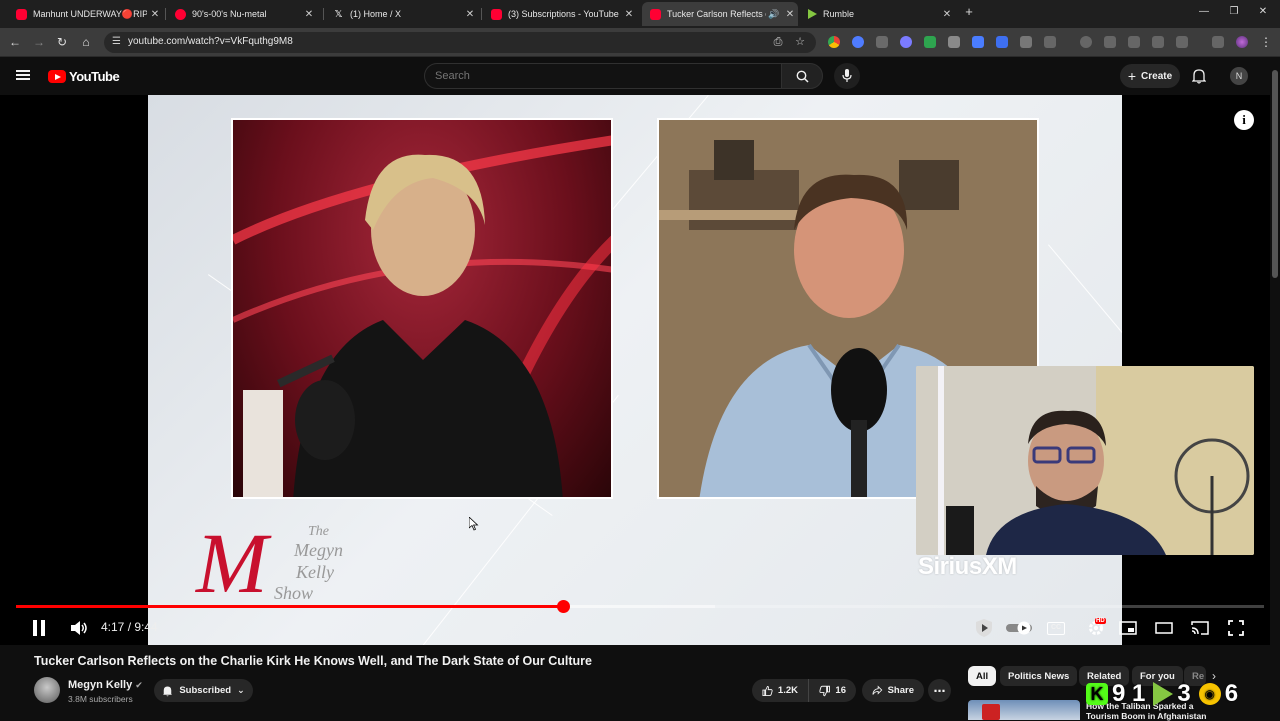  I want to click on shield-toggle-icon, so click(1110, 42).